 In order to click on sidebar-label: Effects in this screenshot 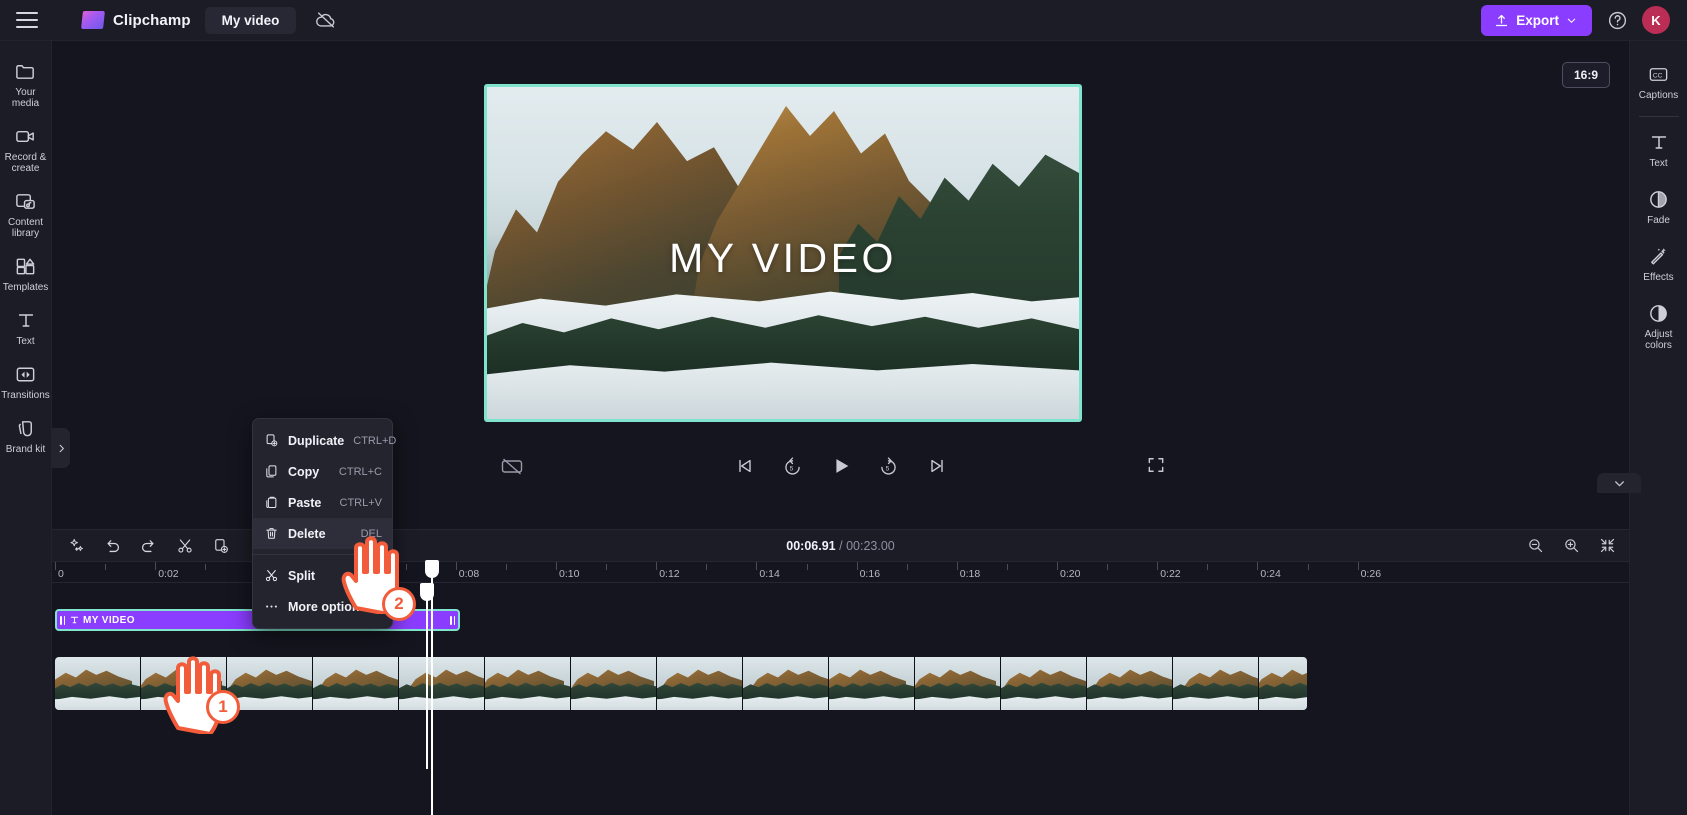, I will do `click(1658, 277)`.